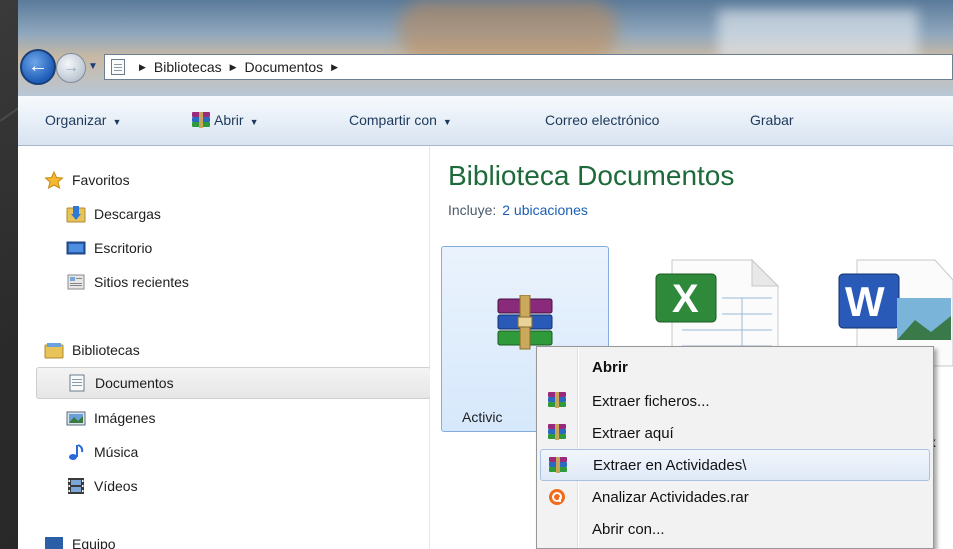 The height and width of the screenshot is (549, 953). What do you see at coordinates (54, 542) in the screenshot?
I see `computer-icon` at bounding box center [54, 542].